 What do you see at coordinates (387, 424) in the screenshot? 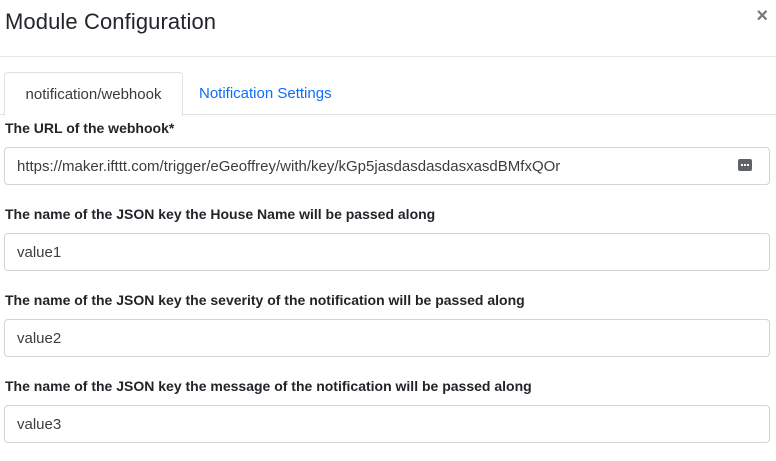
I see `message-key-input` at bounding box center [387, 424].